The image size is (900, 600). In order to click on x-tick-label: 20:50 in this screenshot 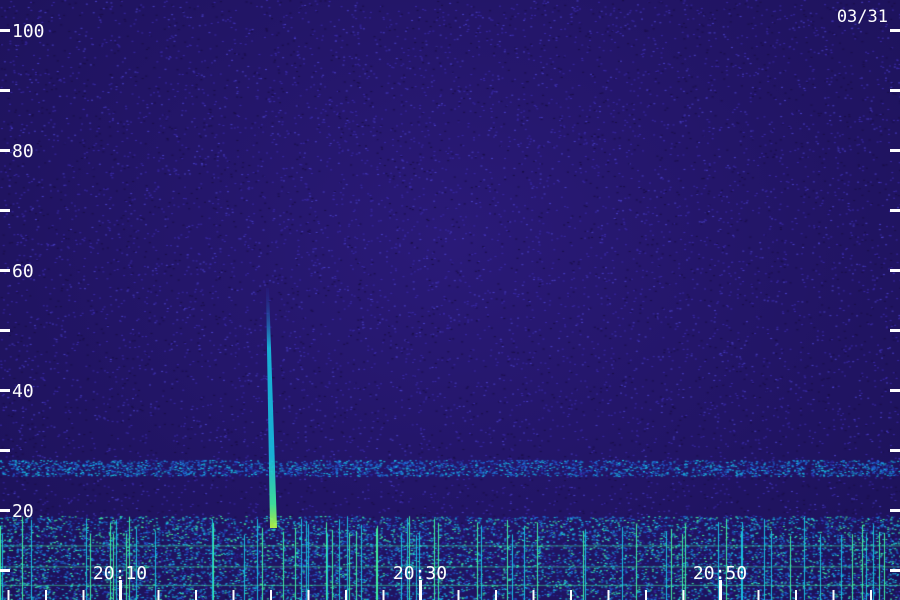, I will do `click(720, 573)`.